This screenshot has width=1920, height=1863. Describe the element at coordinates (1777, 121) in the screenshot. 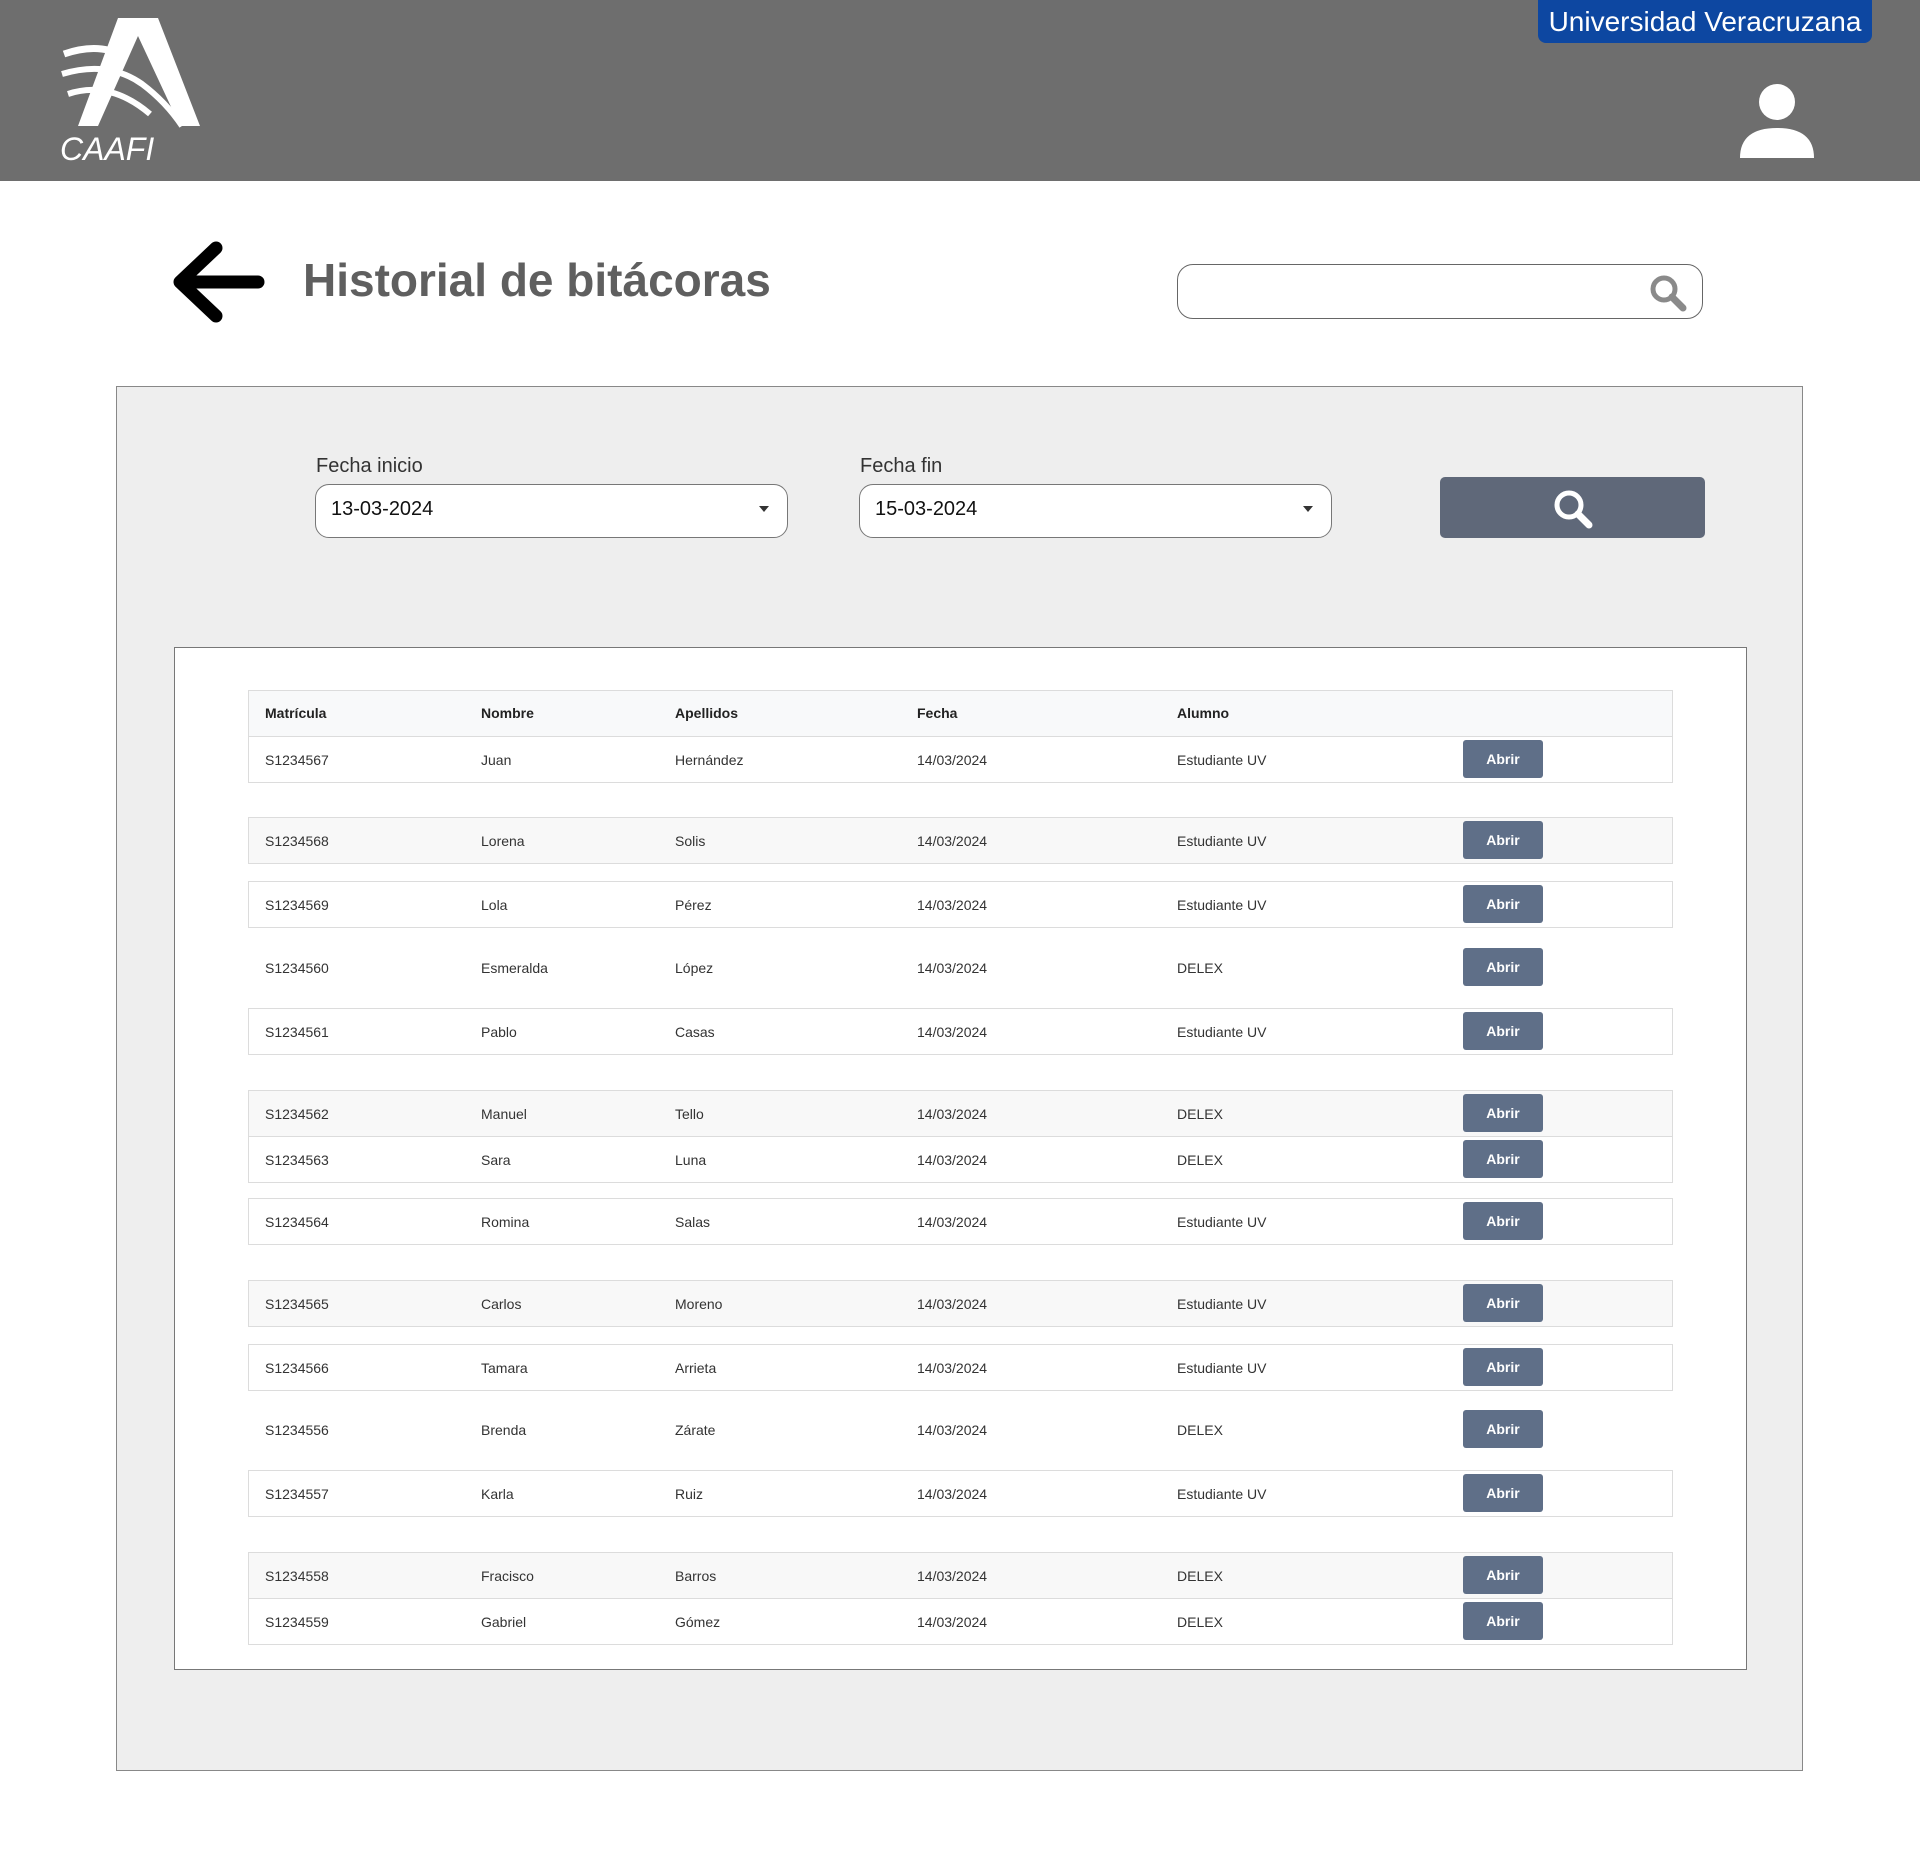

I see `user-icon` at that location.